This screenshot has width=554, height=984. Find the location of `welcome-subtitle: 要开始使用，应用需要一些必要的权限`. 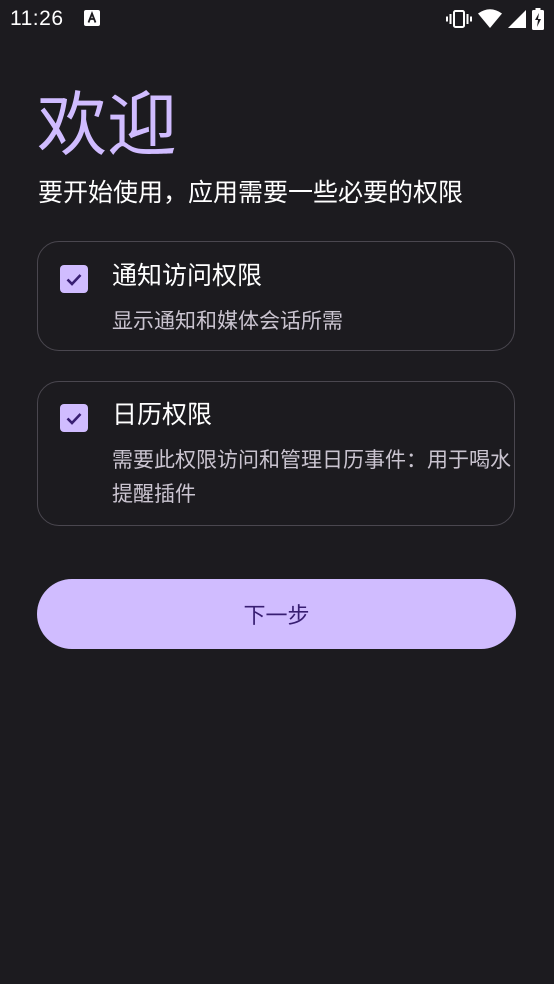

welcome-subtitle: 要开始使用，应用需要一些必要的权限 is located at coordinates (251, 192).